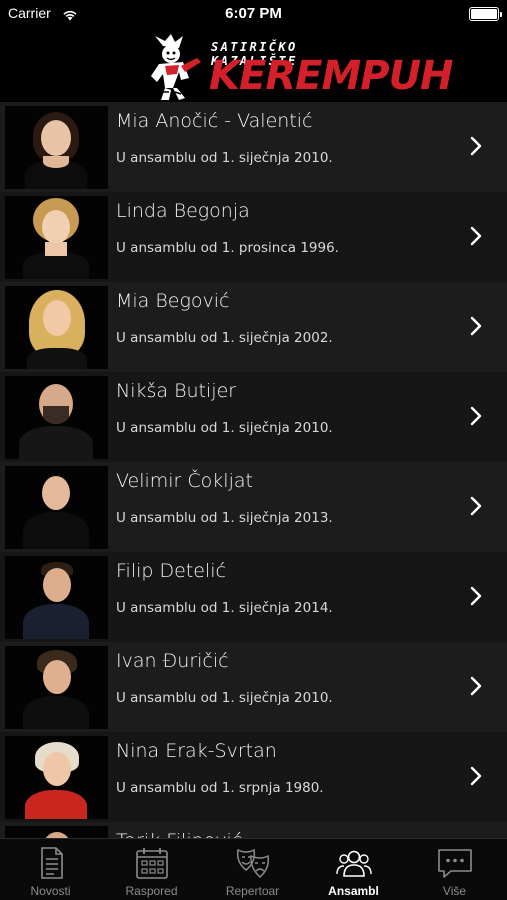  Describe the element at coordinates (179, 834) in the screenshot. I see `actor-name: Tarik Filipović` at that location.